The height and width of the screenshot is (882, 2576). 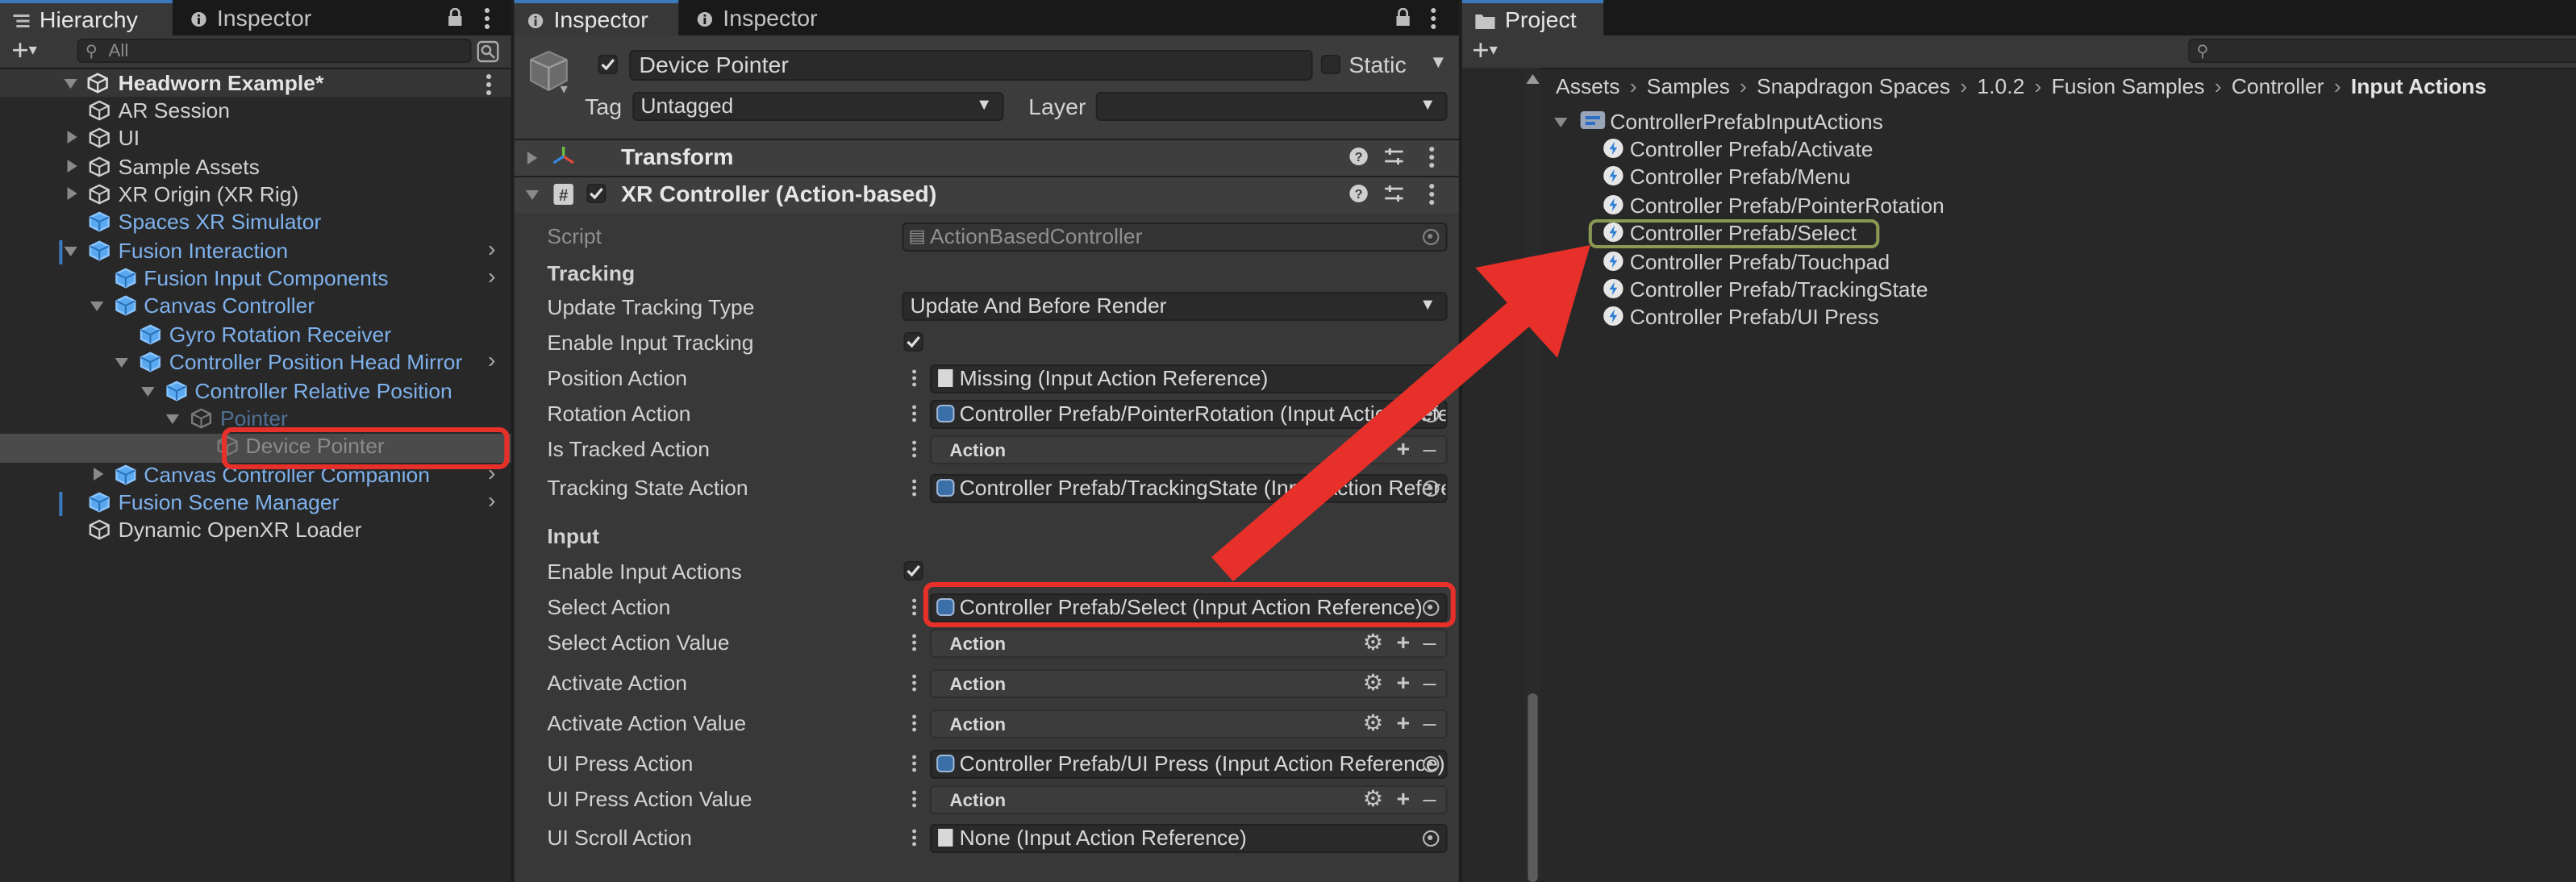 I want to click on enable-input-actions-checkbox, so click(x=913, y=570).